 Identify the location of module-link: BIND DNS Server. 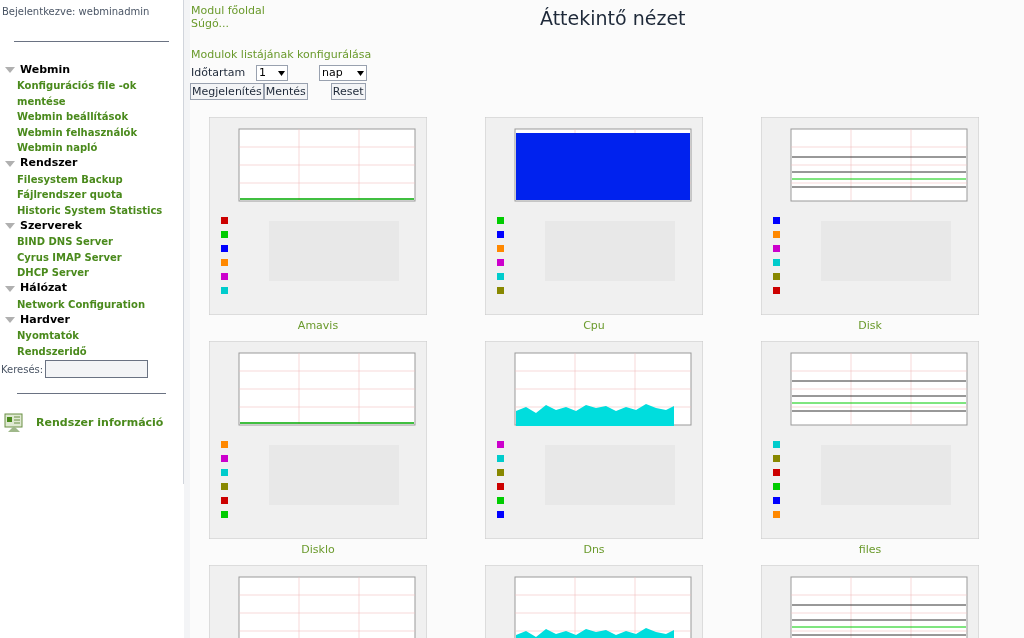
(91, 242).